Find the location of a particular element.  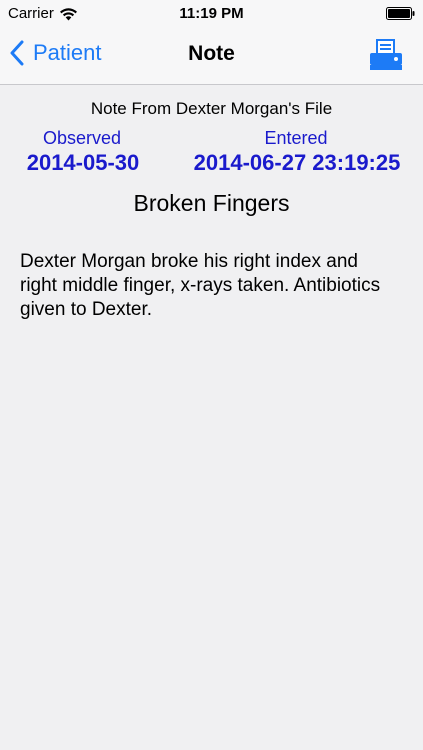

page-title: Note is located at coordinates (211, 53).